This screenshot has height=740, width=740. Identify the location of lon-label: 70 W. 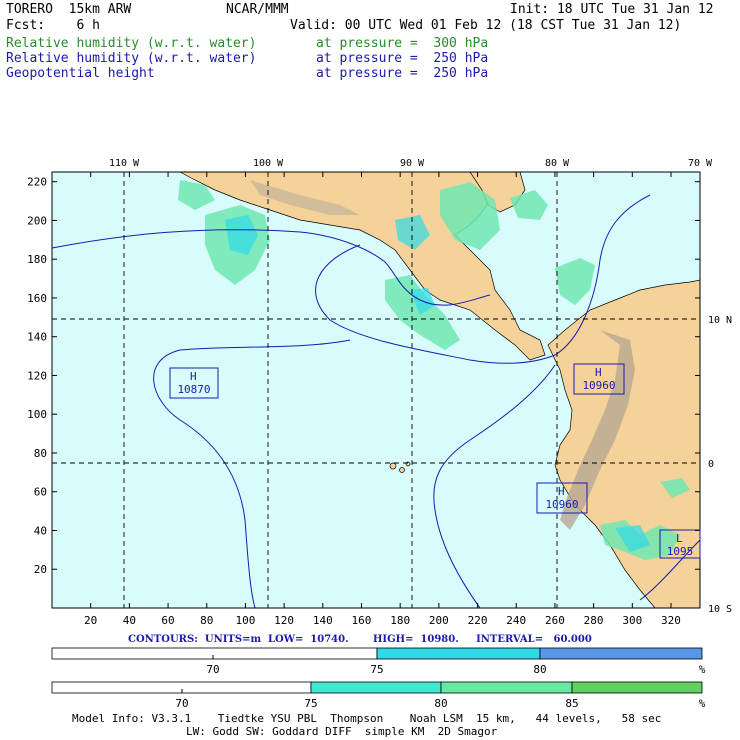
(700, 163).